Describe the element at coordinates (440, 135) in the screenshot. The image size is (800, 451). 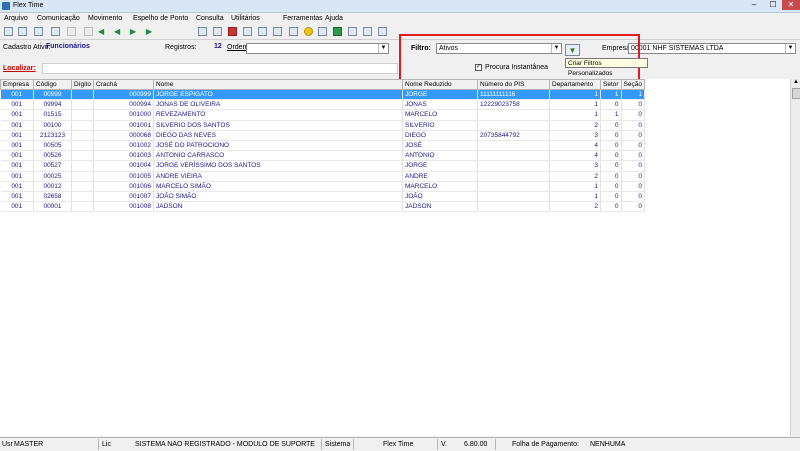
I see `table-cell: DIEGO` at that location.